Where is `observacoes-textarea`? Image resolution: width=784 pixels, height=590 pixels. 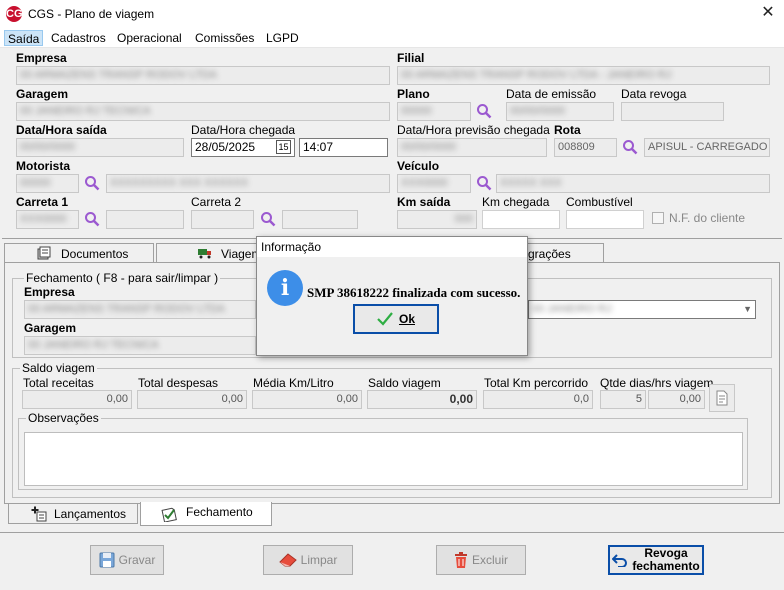
observacoes-textarea is located at coordinates (383, 459).